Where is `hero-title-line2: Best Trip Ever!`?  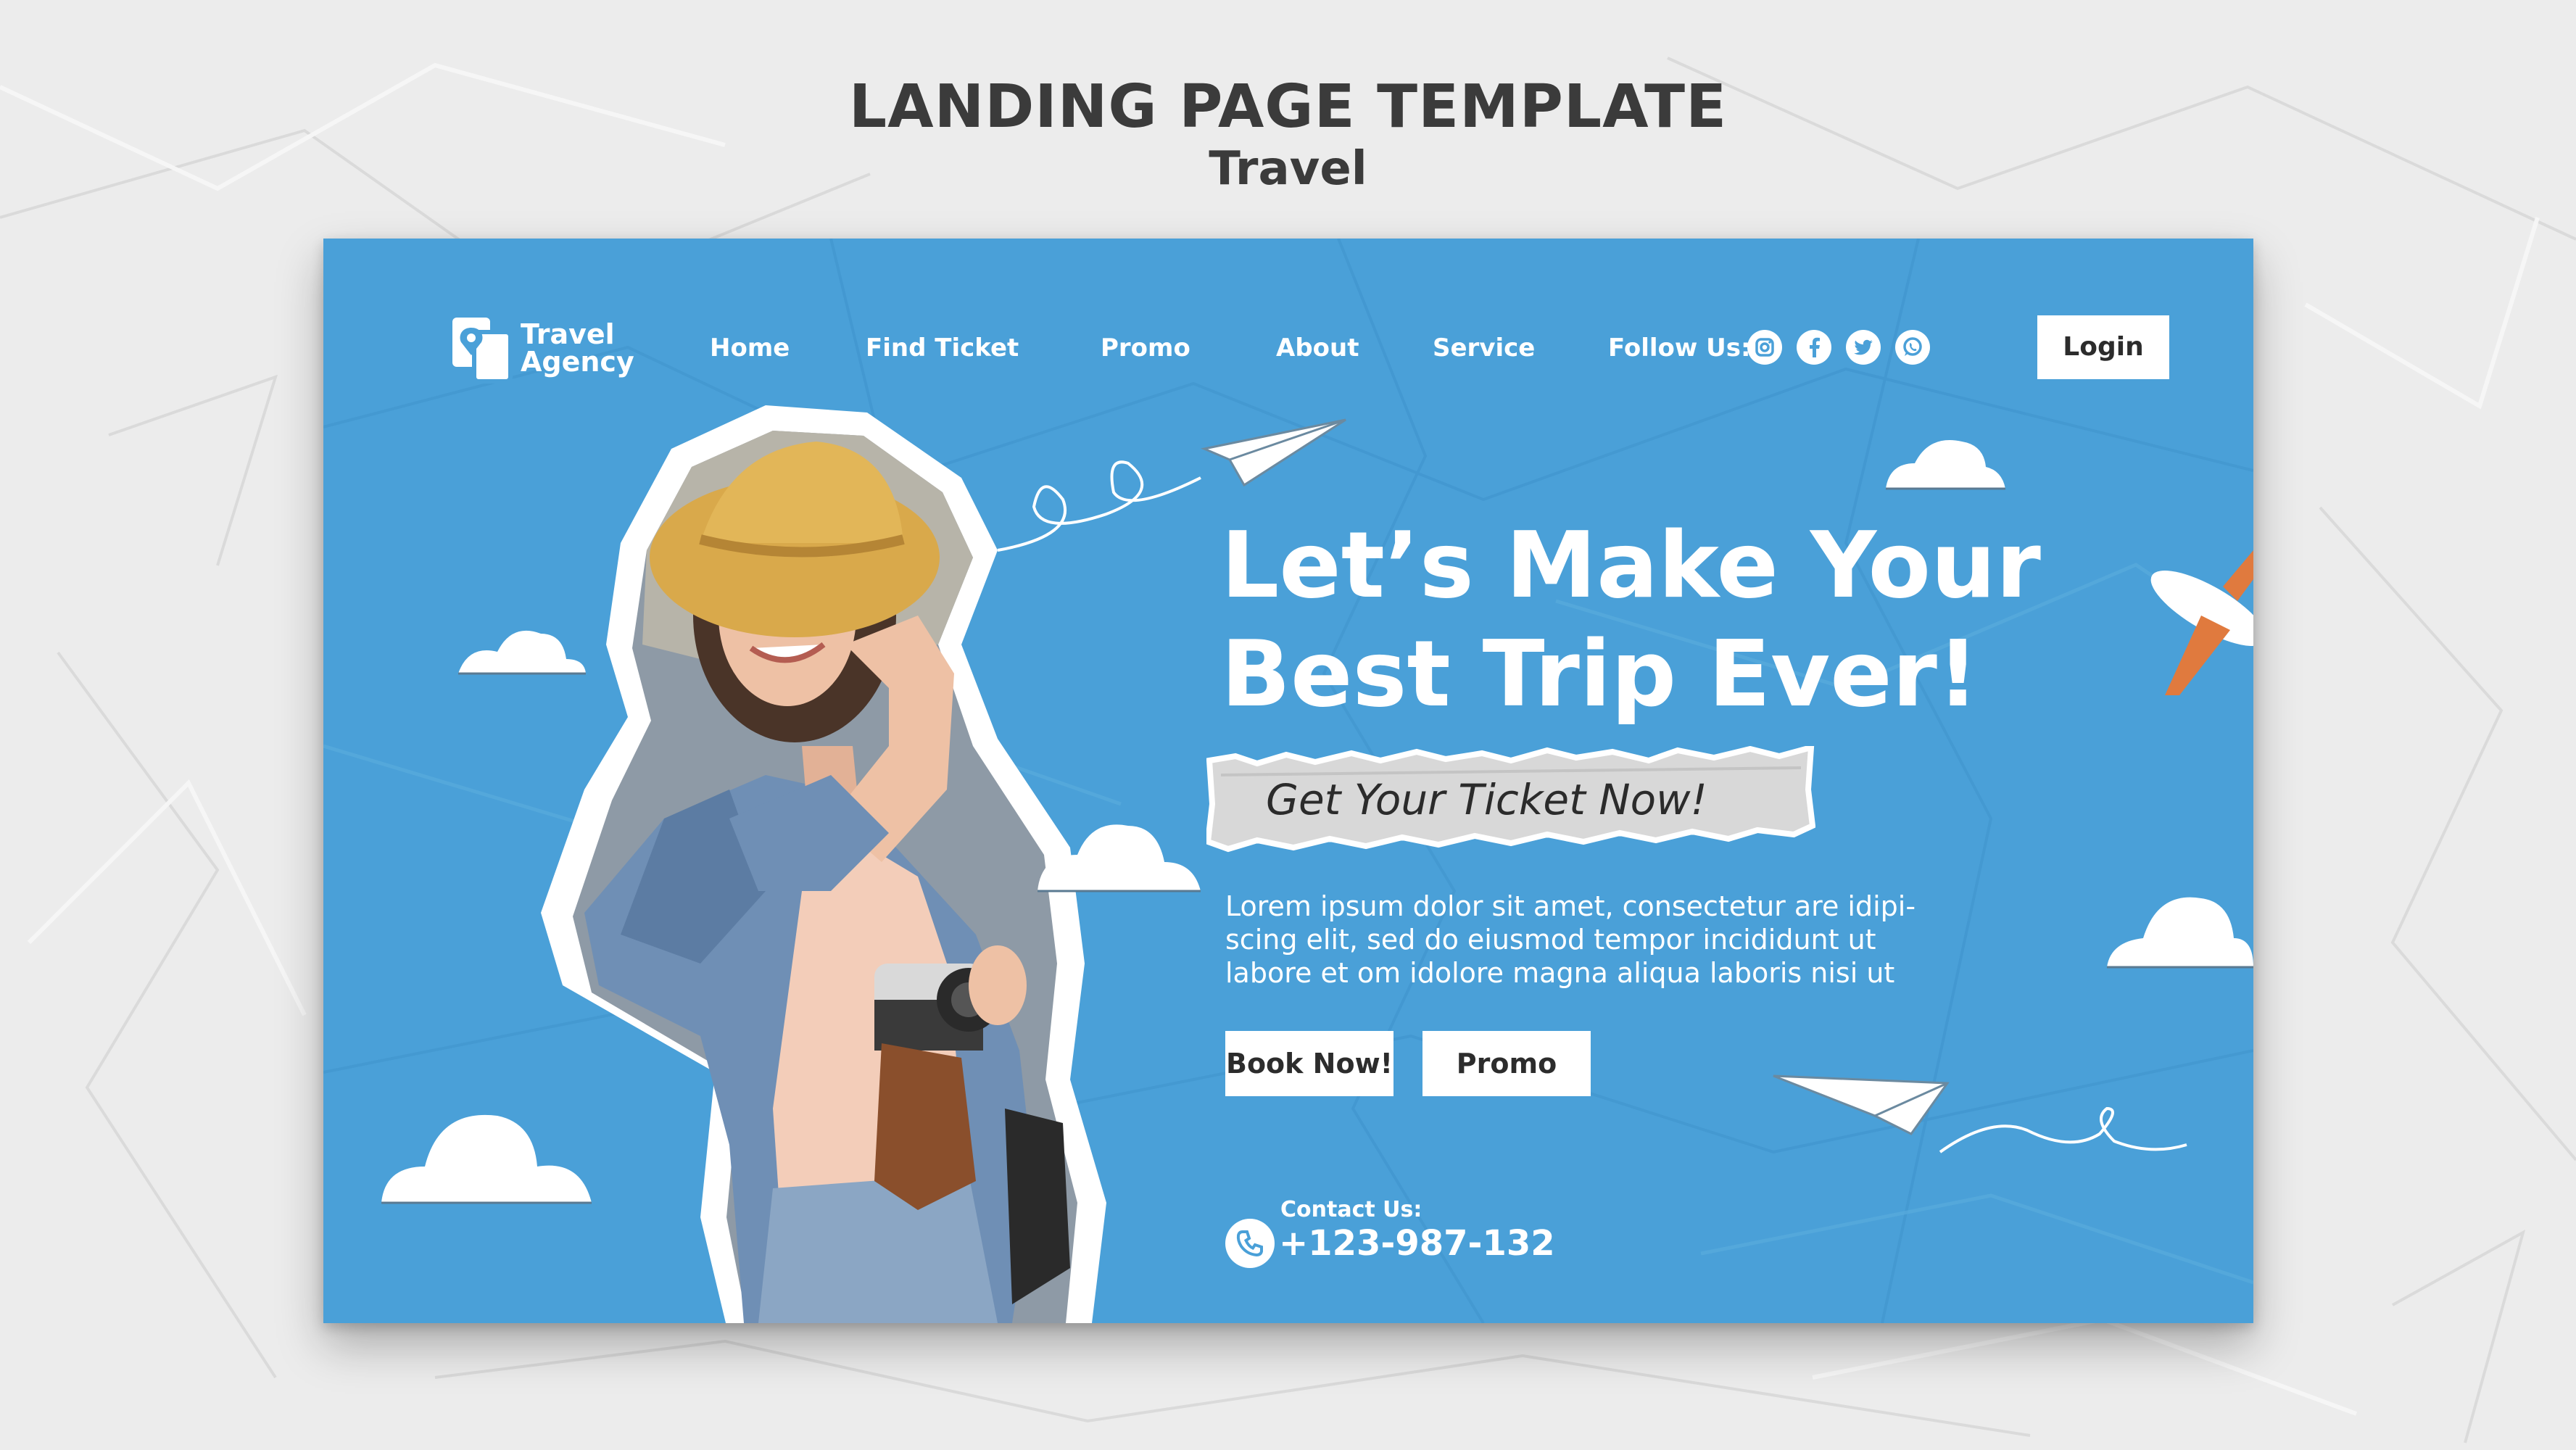 hero-title-line2: Best Trip Ever! is located at coordinates (1600, 674).